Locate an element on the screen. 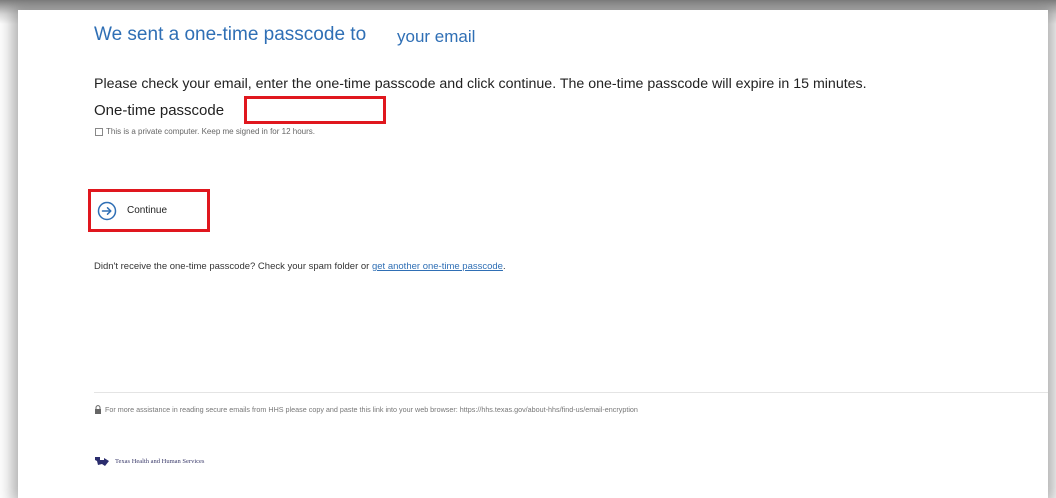 Image resolution: width=1056 pixels, height=498 pixels. texas-hhs-logo-icon is located at coordinates (102, 461).